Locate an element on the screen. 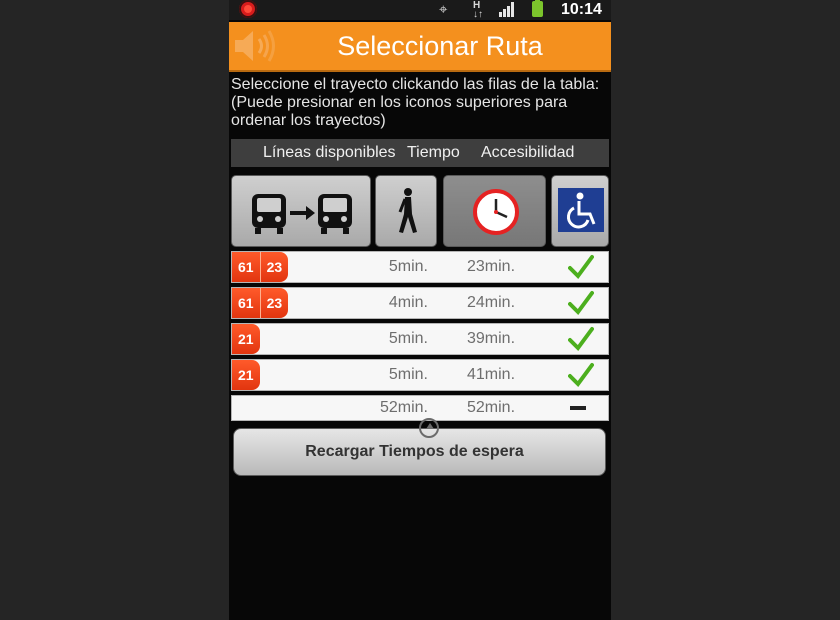 The image size is (840, 620). network-type-icon: H ↓↑ is located at coordinates (478, 10).